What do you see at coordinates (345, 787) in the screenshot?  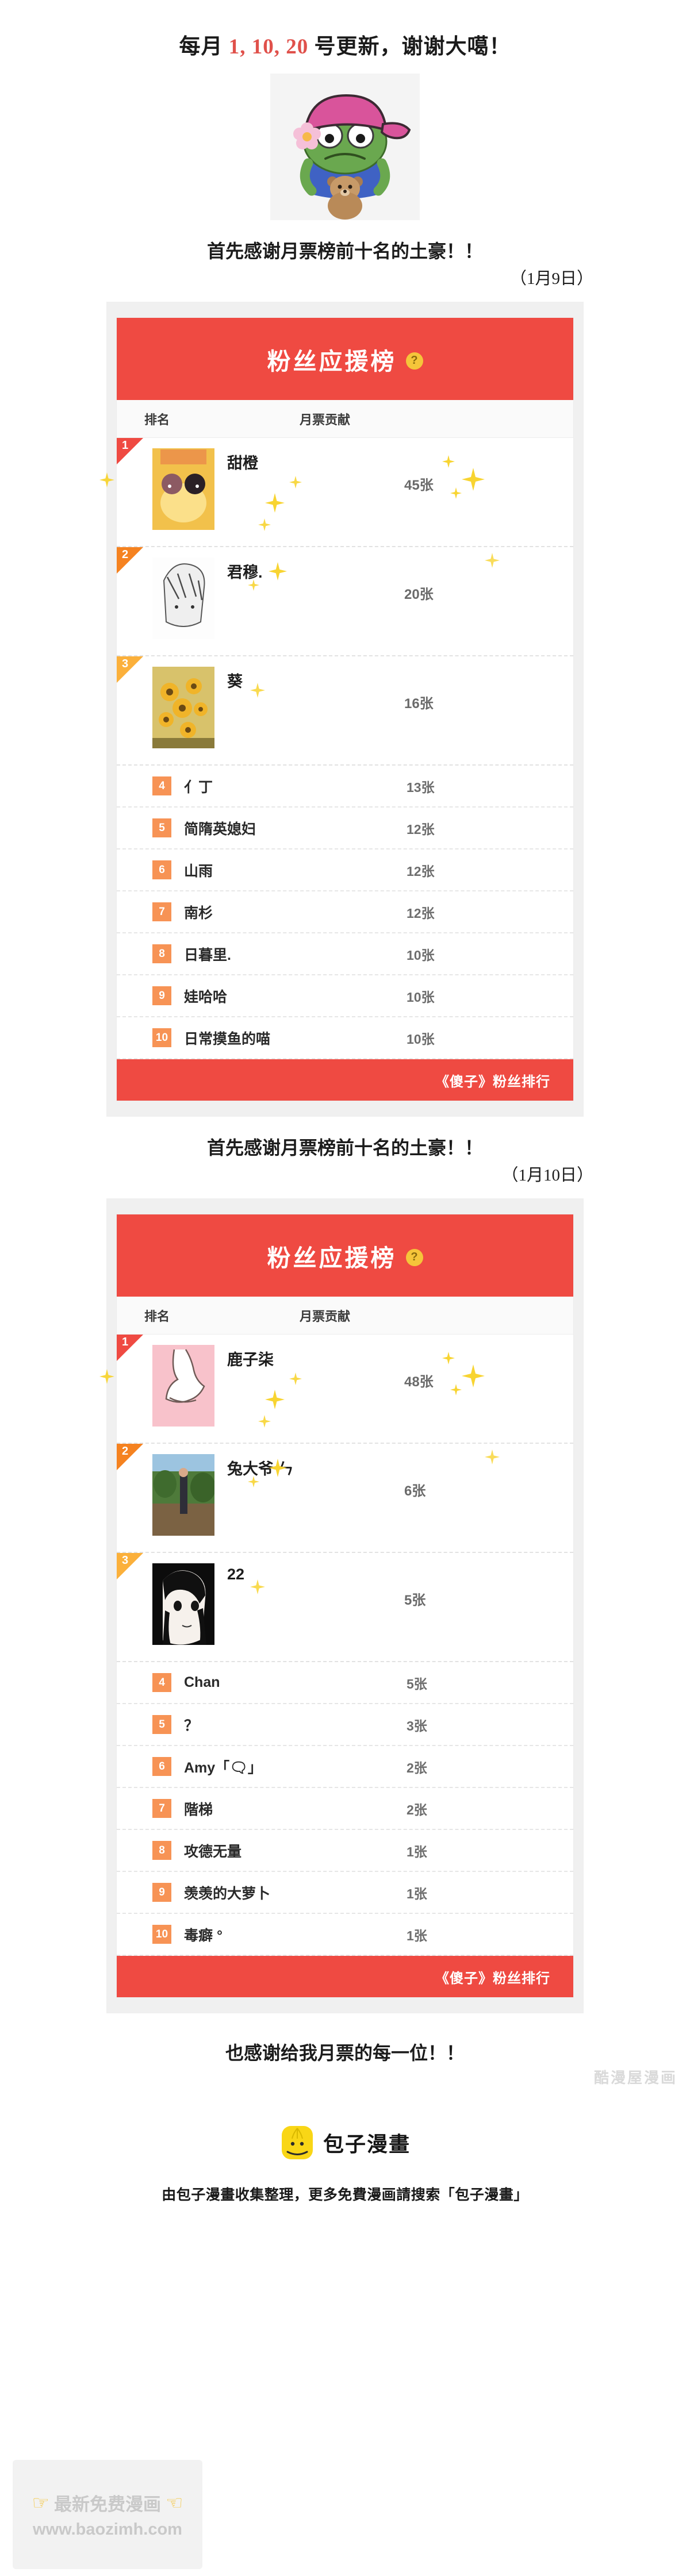 I see `rank-row: 4 亻丁 13张` at bounding box center [345, 787].